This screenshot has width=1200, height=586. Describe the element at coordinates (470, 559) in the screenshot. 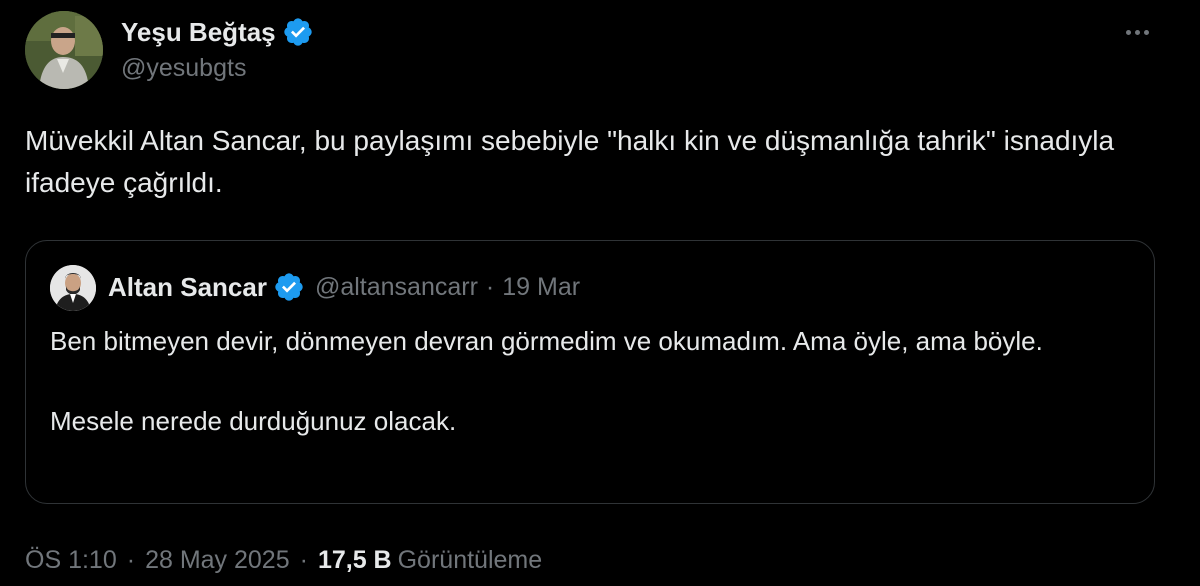

I see `views-label: Görüntüleme` at that location.